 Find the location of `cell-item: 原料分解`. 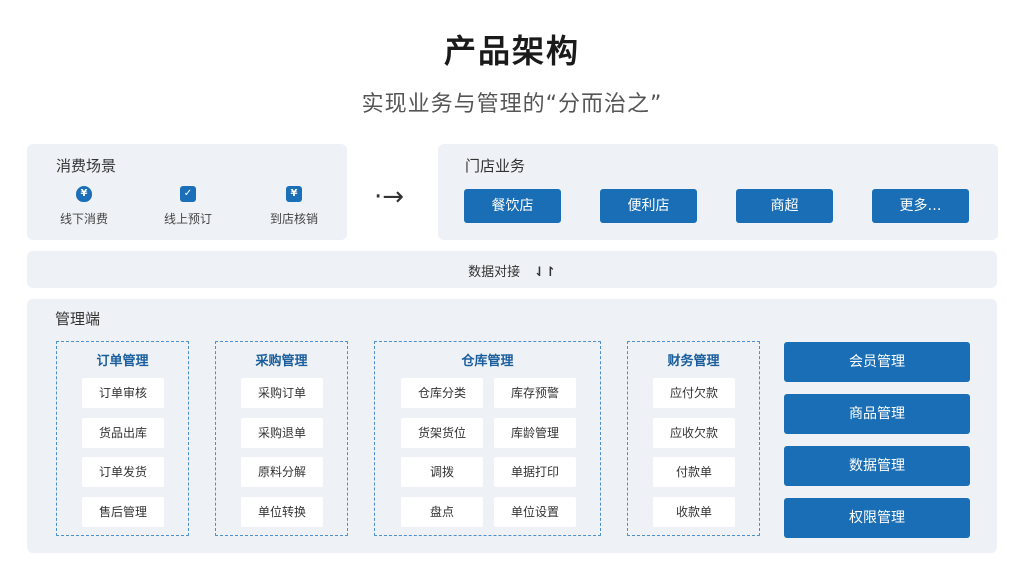

cell-item: 原料分解 is located at coordinates (282, 472).